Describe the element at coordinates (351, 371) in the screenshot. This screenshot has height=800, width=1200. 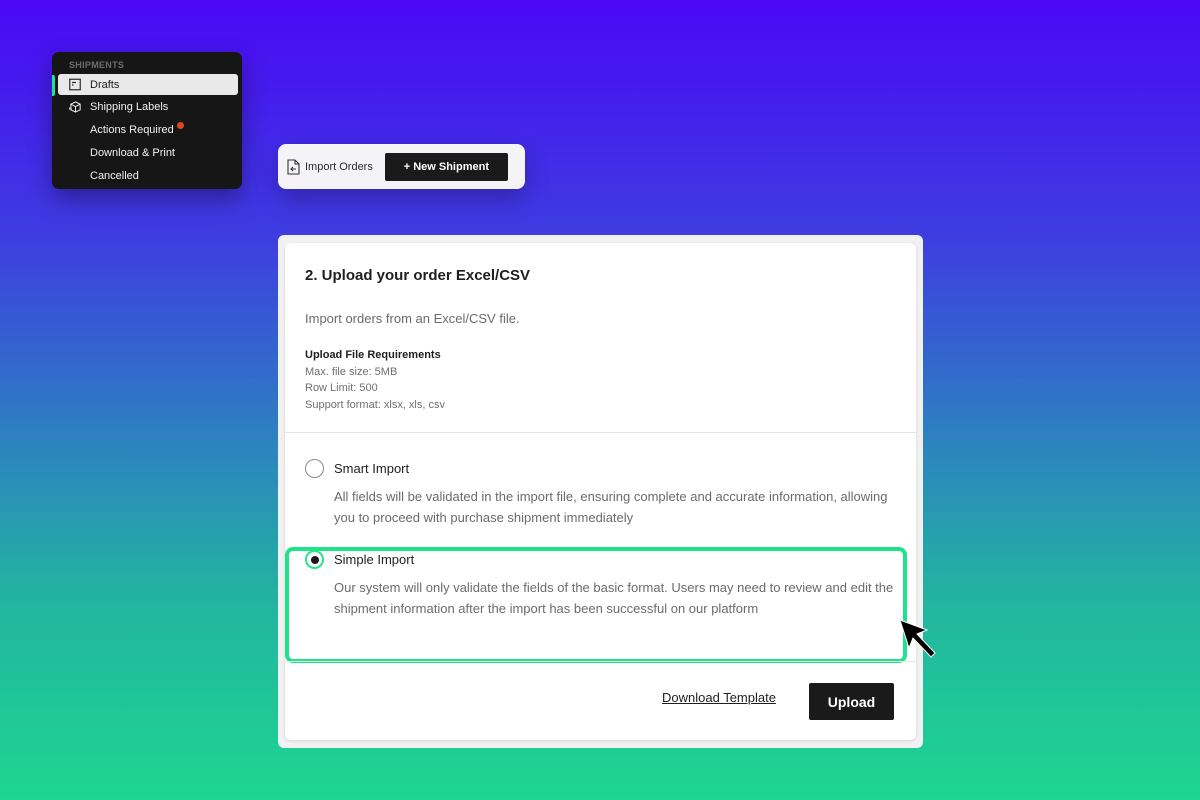
I see `requirement-line: Max. file size: 5MB` at that location.